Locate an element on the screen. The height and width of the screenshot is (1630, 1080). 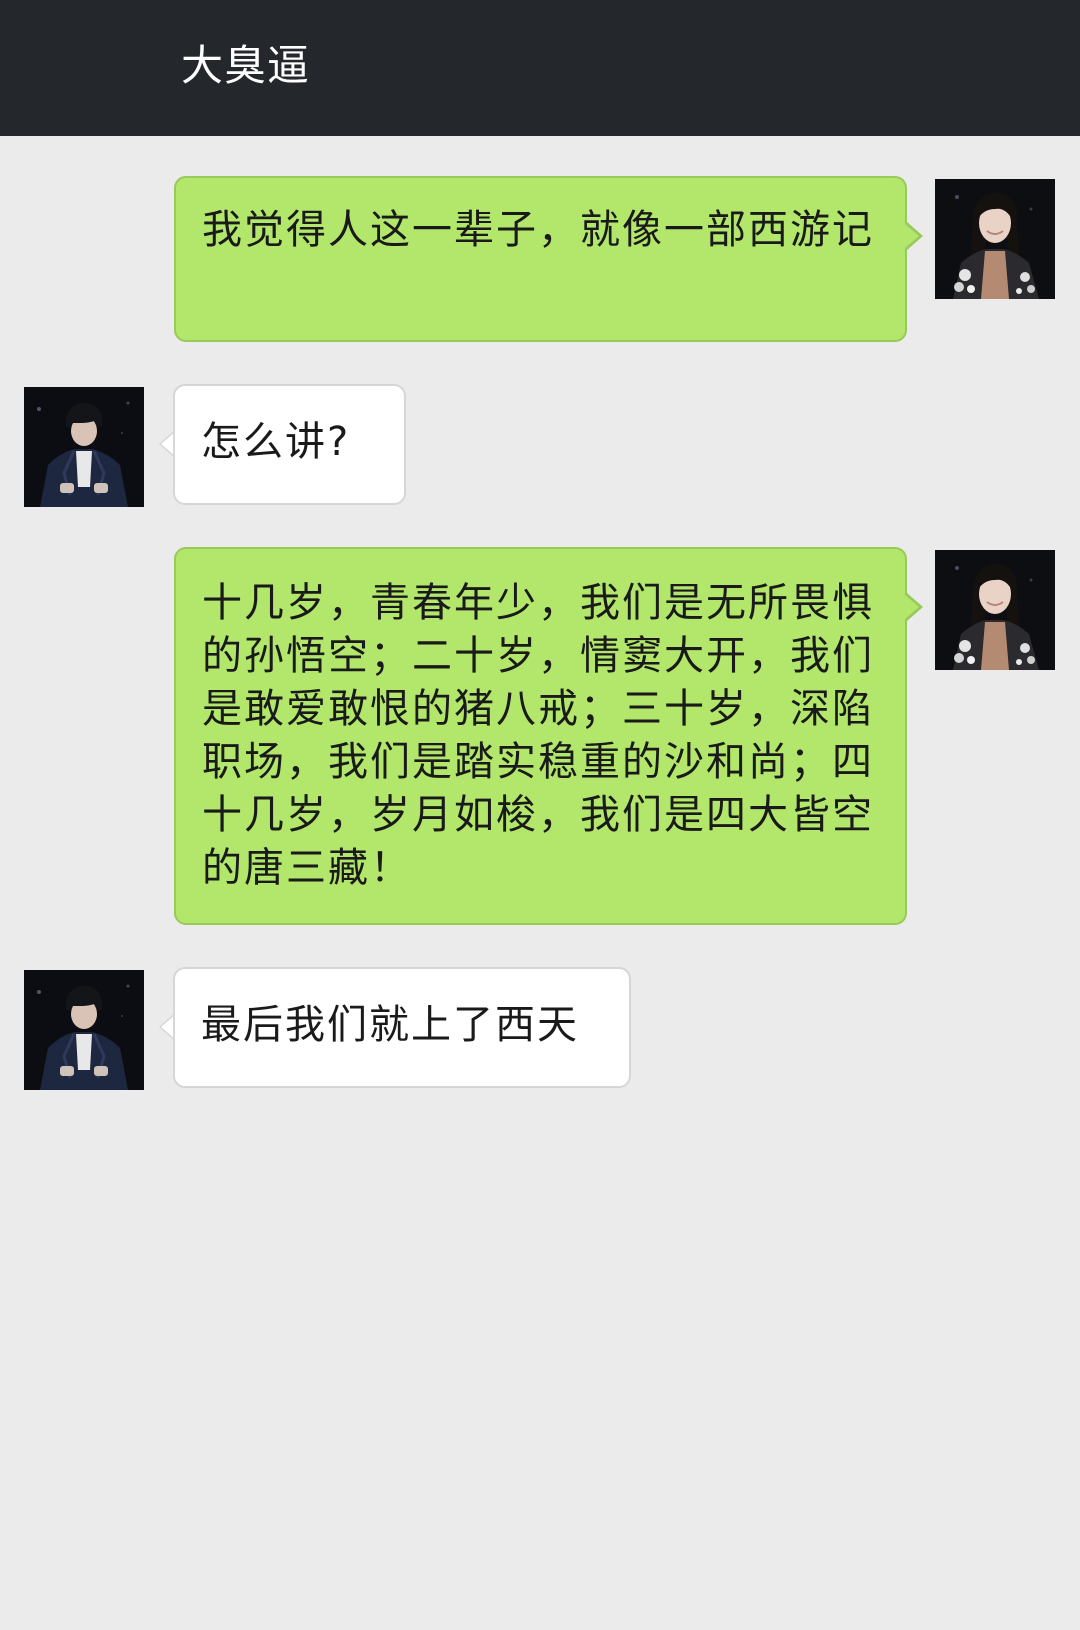
sent-message-bubble: 我觉得人这一辈子，就像一部西游记 is located at coordinates (540, 259).